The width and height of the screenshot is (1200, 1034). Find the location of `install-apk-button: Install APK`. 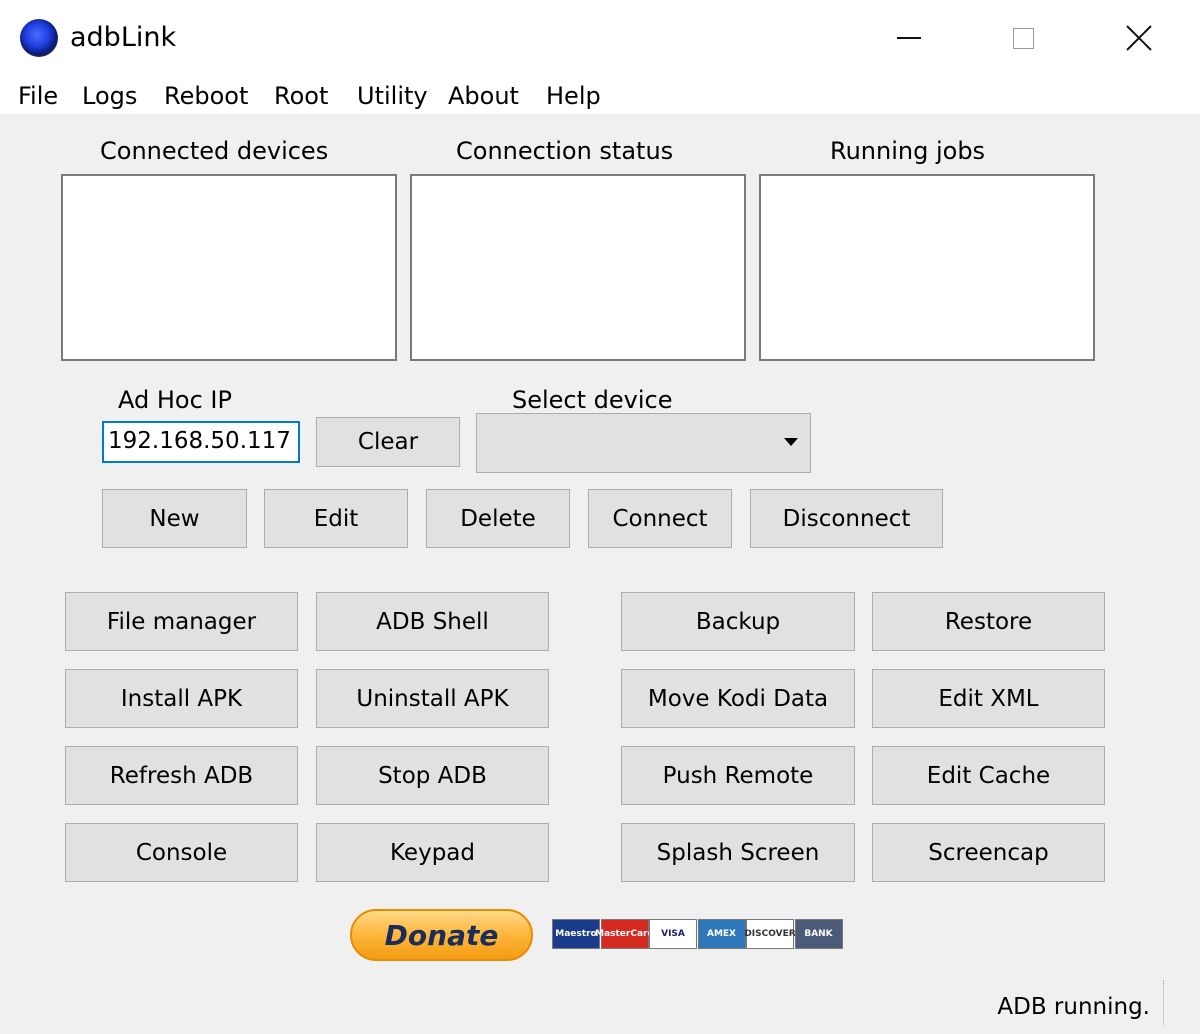

install-apk-button: Install APK is located at coordinates (181, 698).